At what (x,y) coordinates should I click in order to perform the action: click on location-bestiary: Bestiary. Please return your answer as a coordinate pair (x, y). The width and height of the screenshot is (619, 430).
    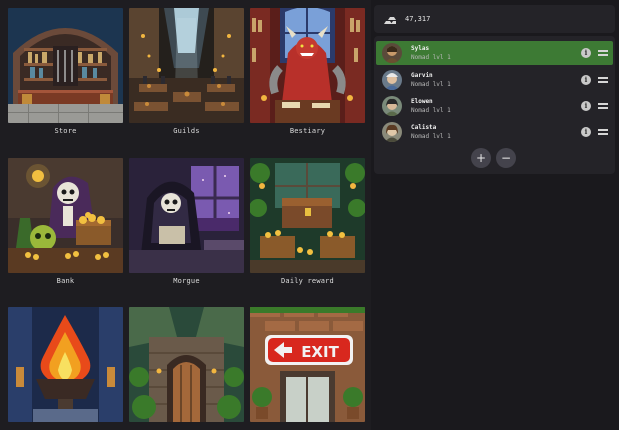
    Looking at the image, I should click on (307, 71).